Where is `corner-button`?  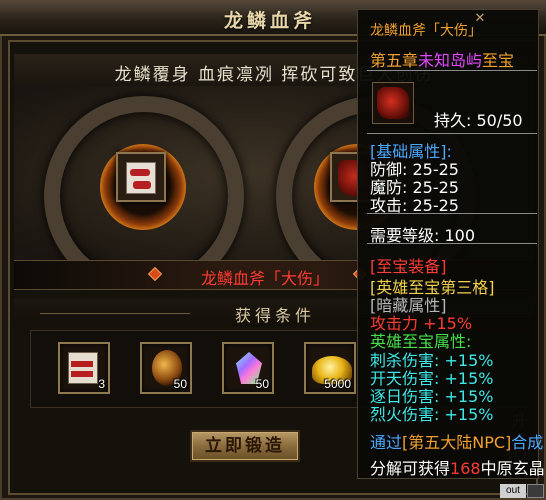 corner-button is located at coordinates (535, 491).